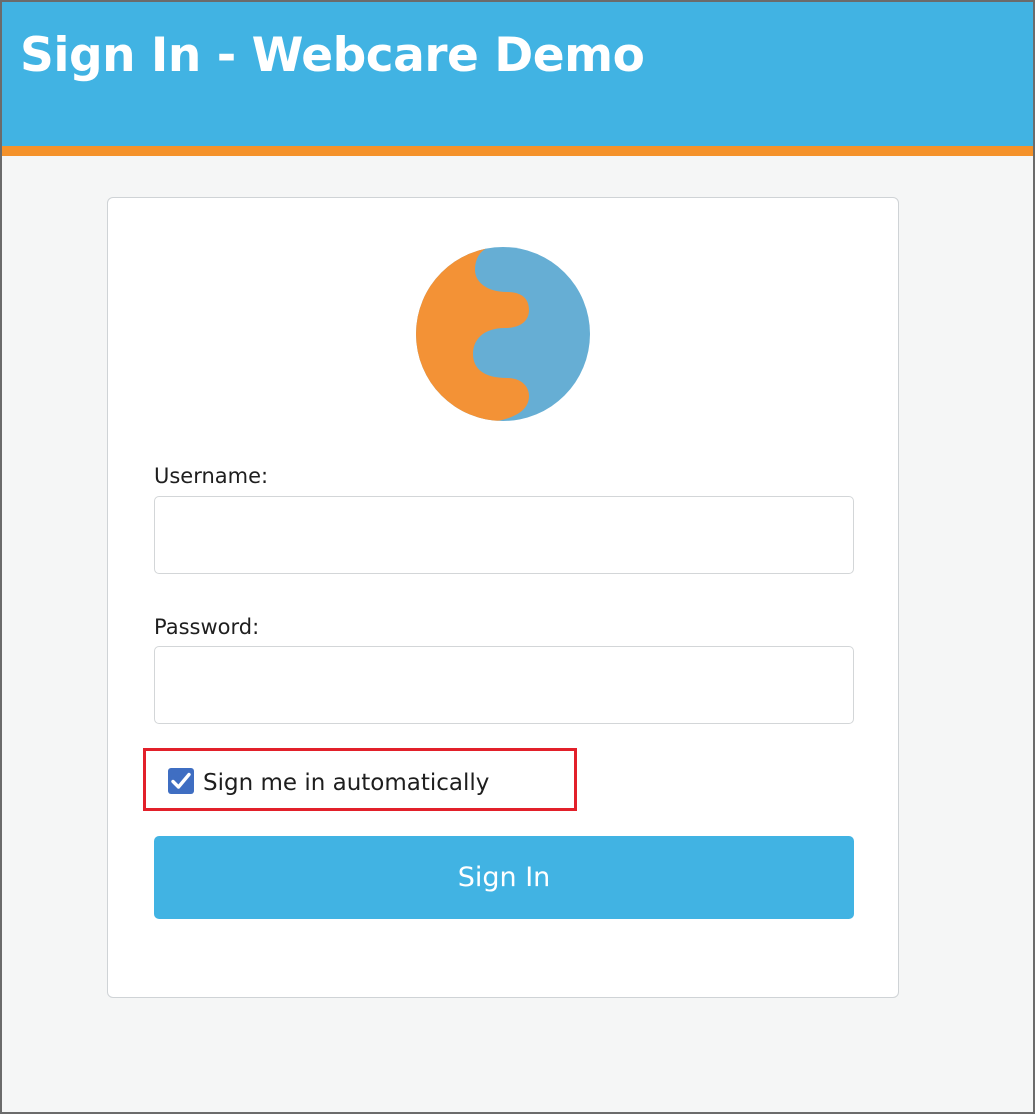 The width and height of the screenshot is (1035, 1114). What do you see at coordinates (211, 476) in the screenshot?
I see `username-label: Username:` at bounding box center [211, 476].